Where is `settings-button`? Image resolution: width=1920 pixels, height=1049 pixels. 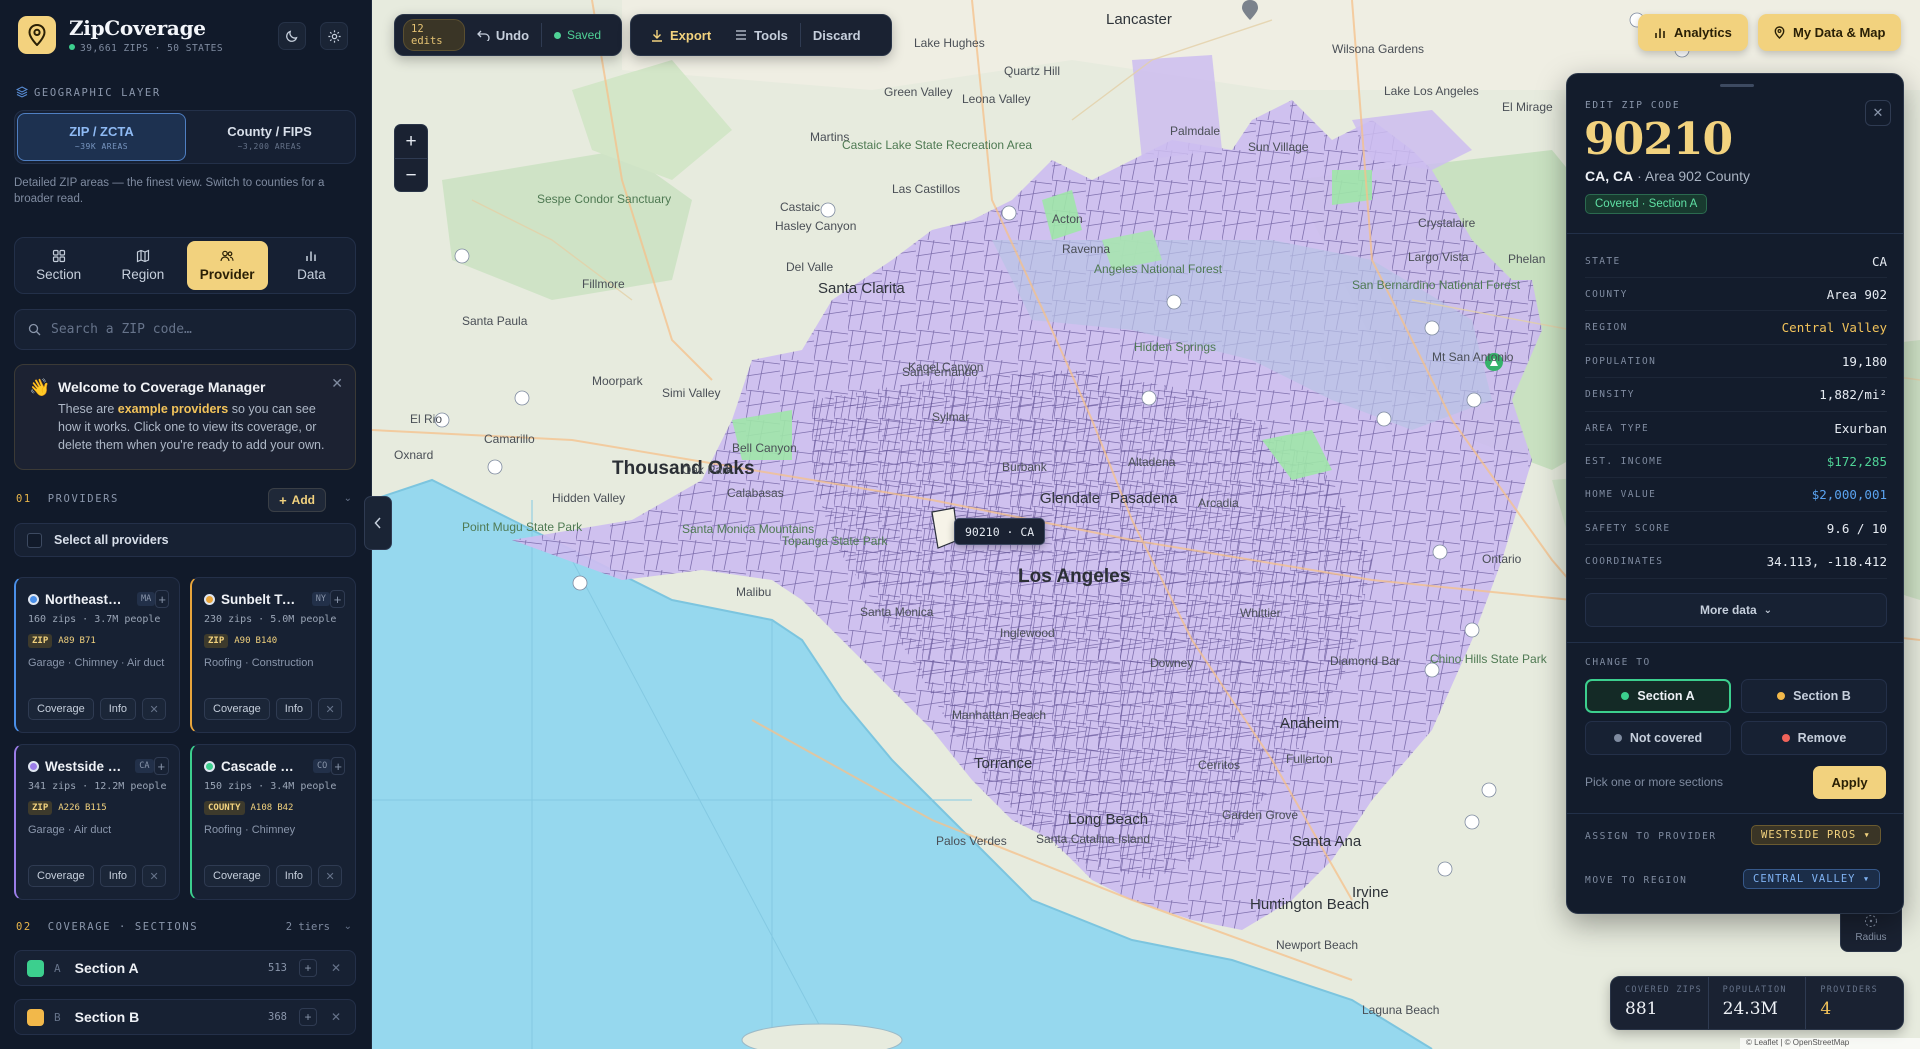 settings-button is located at coordinates (334, 36).